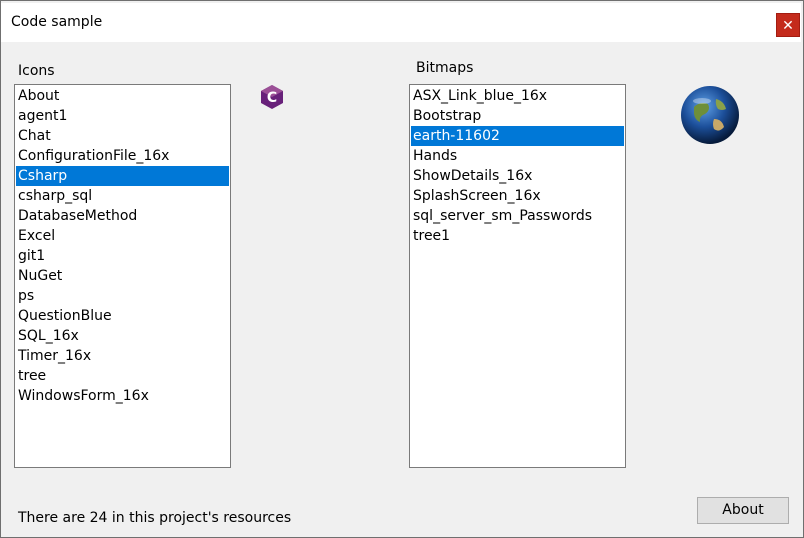  I want to click on list-item: tree1, so click(517, 236).